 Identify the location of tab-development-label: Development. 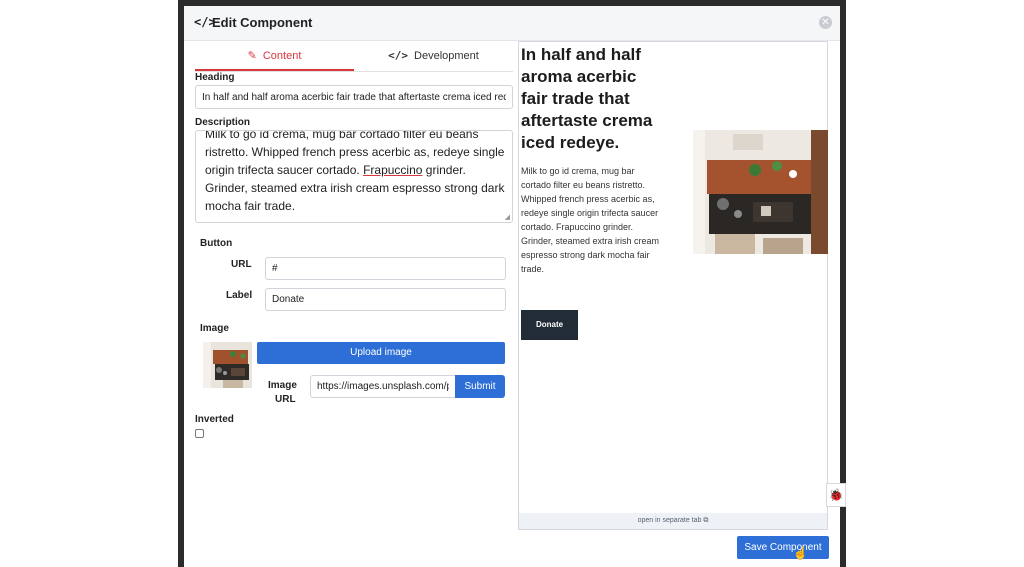
(446, 56).